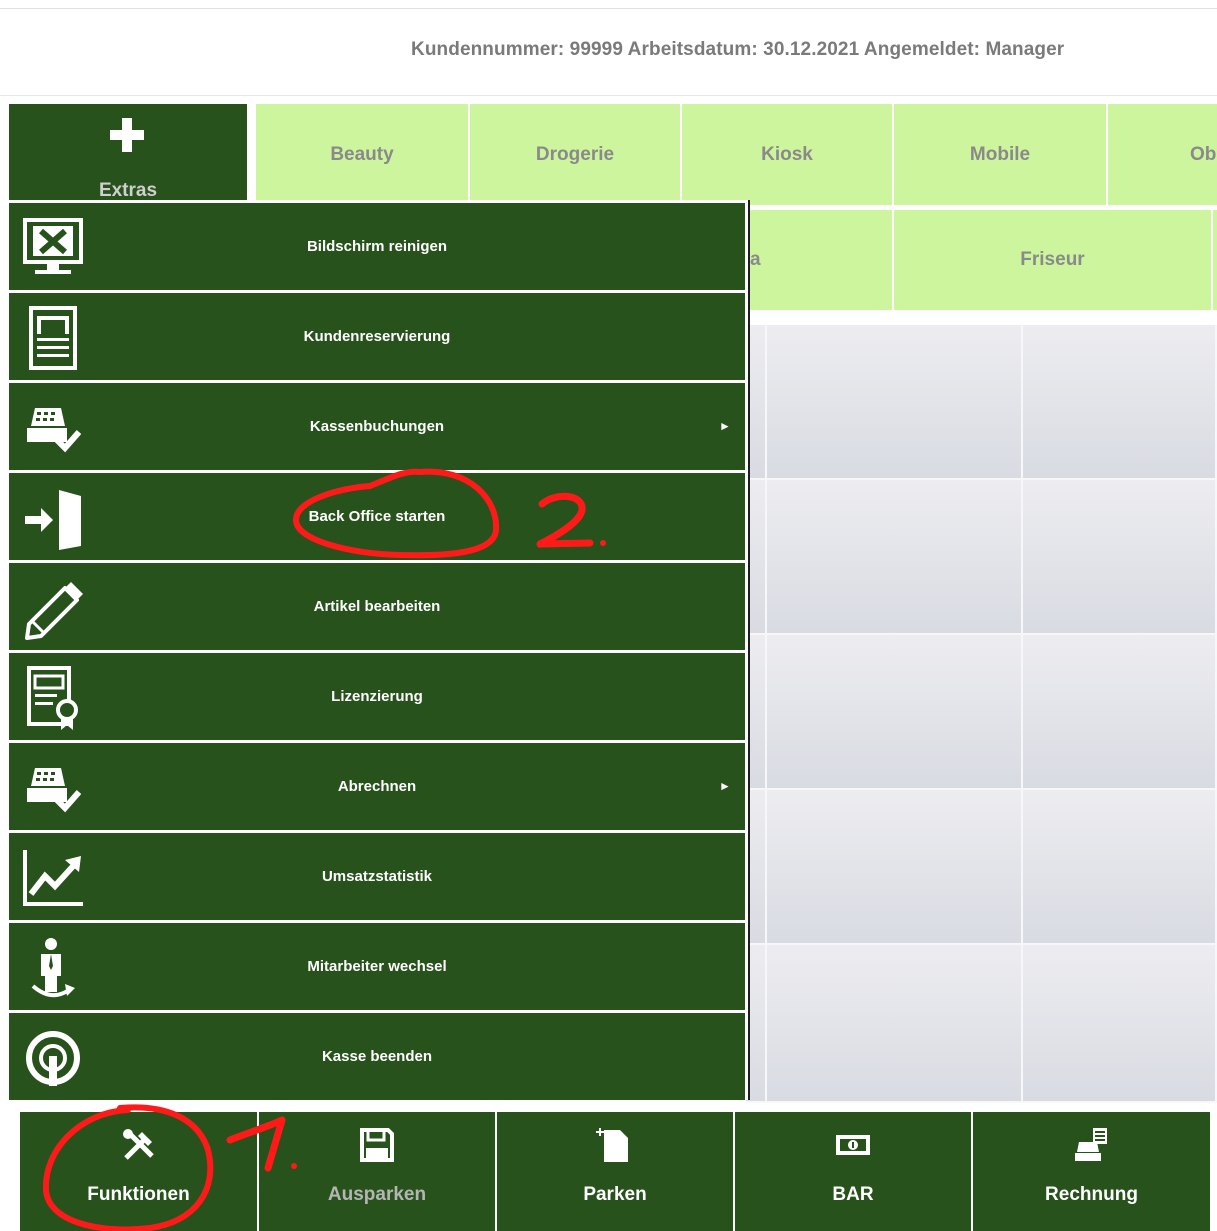 This screenshot has width=1217, height=1231. I want to click on menu-item-kasse-beenden: Kasse beenden, so click(377, 1056).